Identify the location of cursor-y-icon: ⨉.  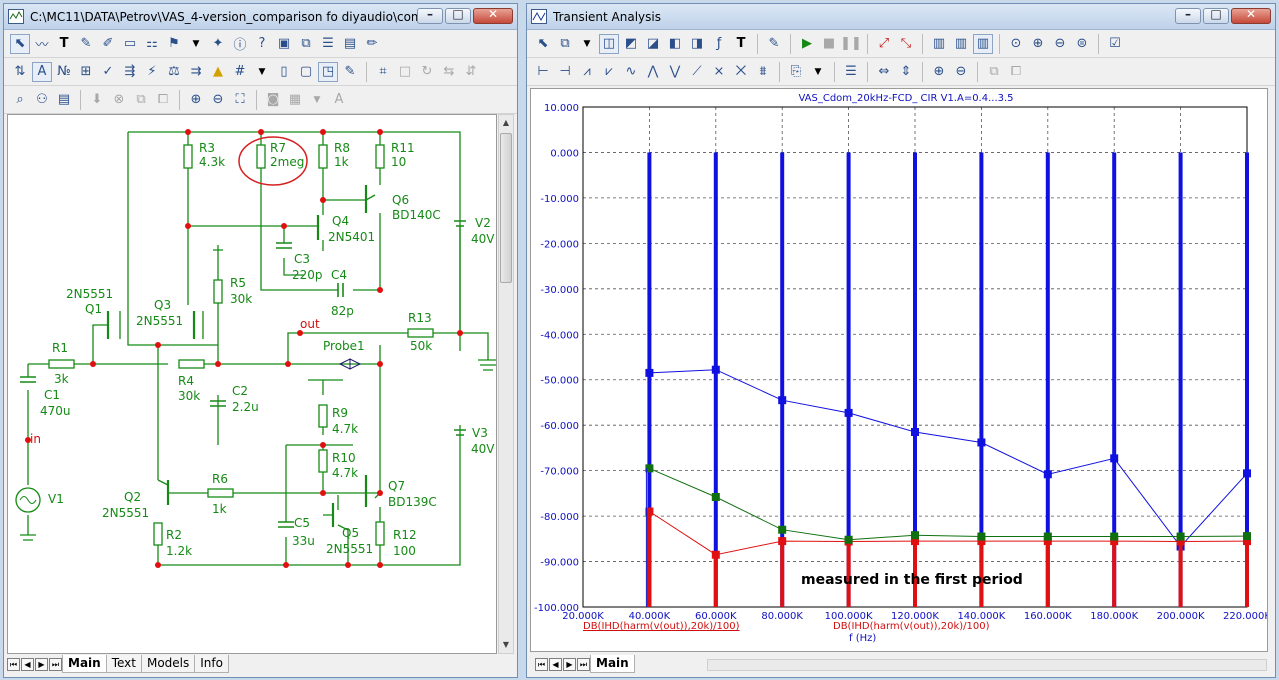
(741, 72).